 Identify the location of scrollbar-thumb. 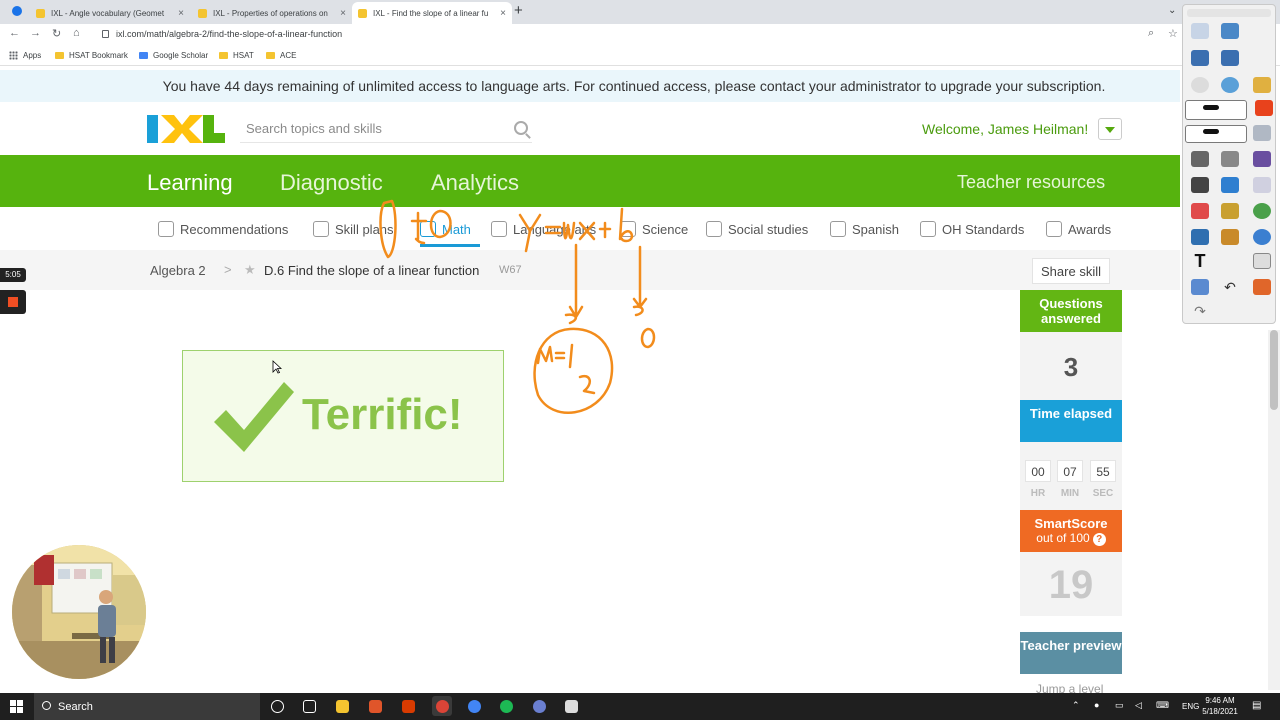
(1274, 370).